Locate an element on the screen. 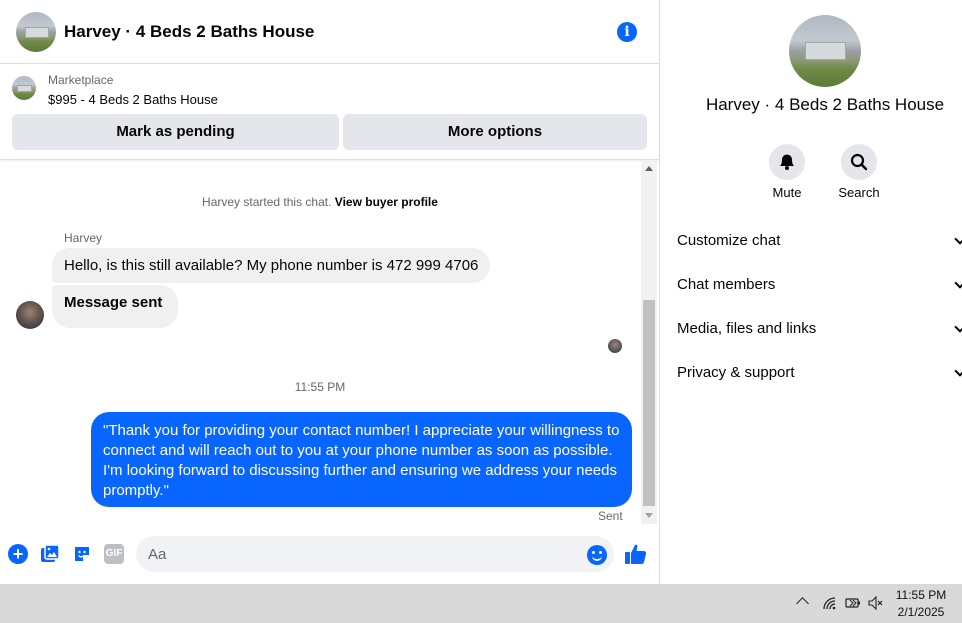 Image resolution: width=962 pixels, height=623 pixels. taskbar: 11:55 PM 2/1/2025 is located at coordinates (481, 603).